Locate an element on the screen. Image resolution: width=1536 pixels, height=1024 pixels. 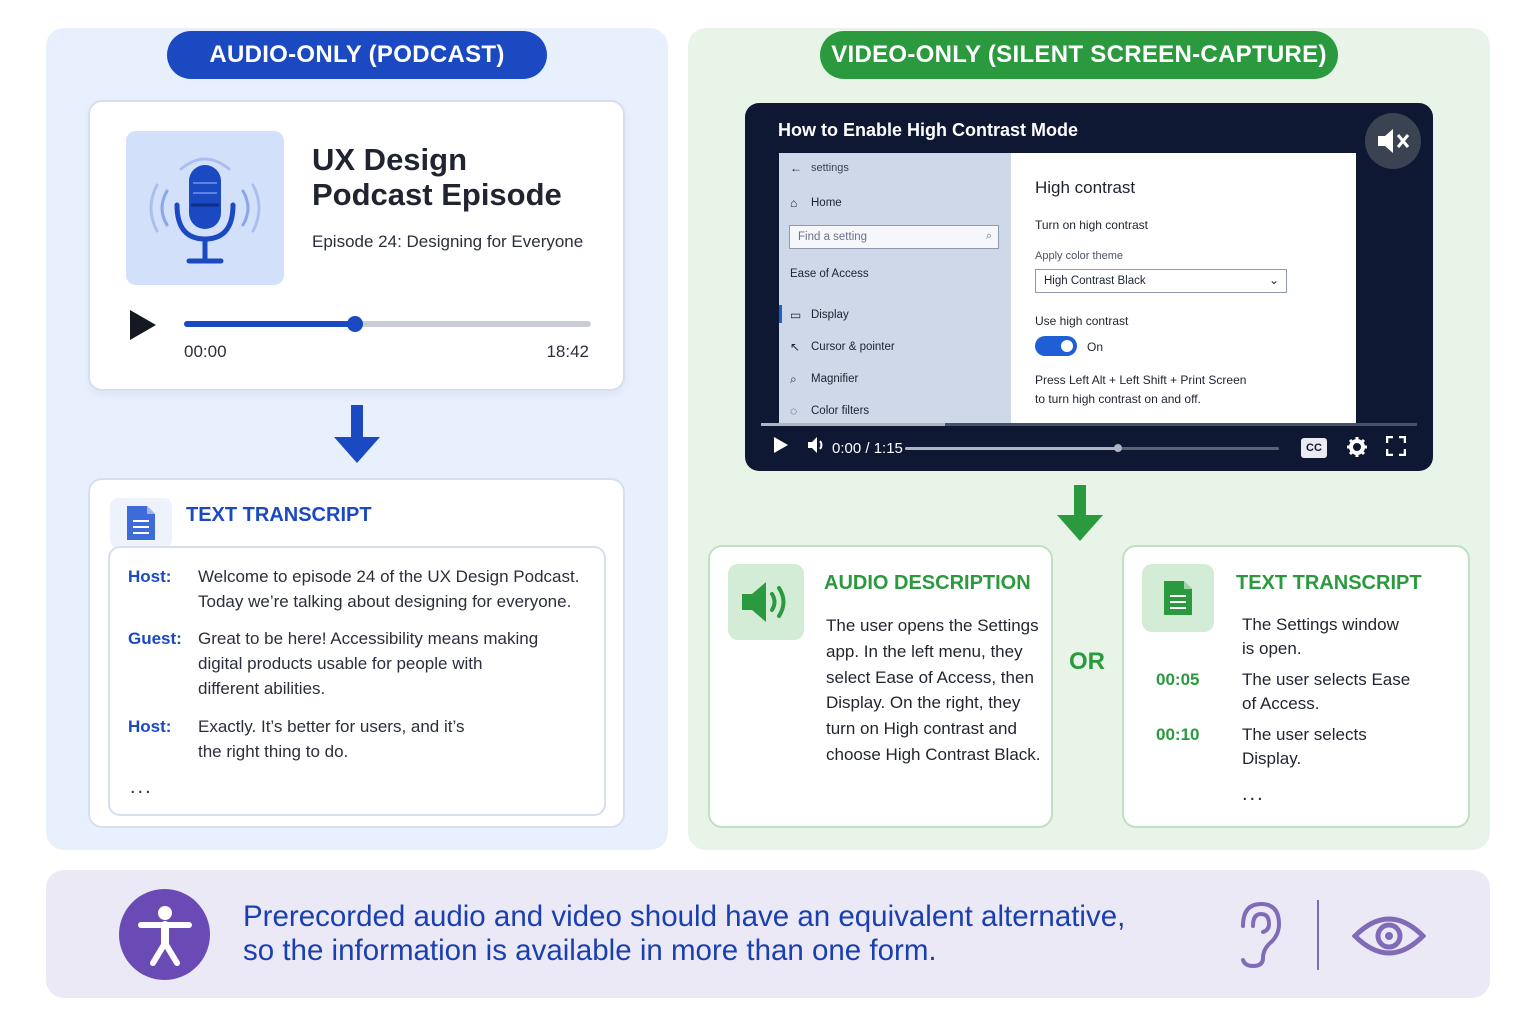
speaker-icon is located at coordinates (766, 602).